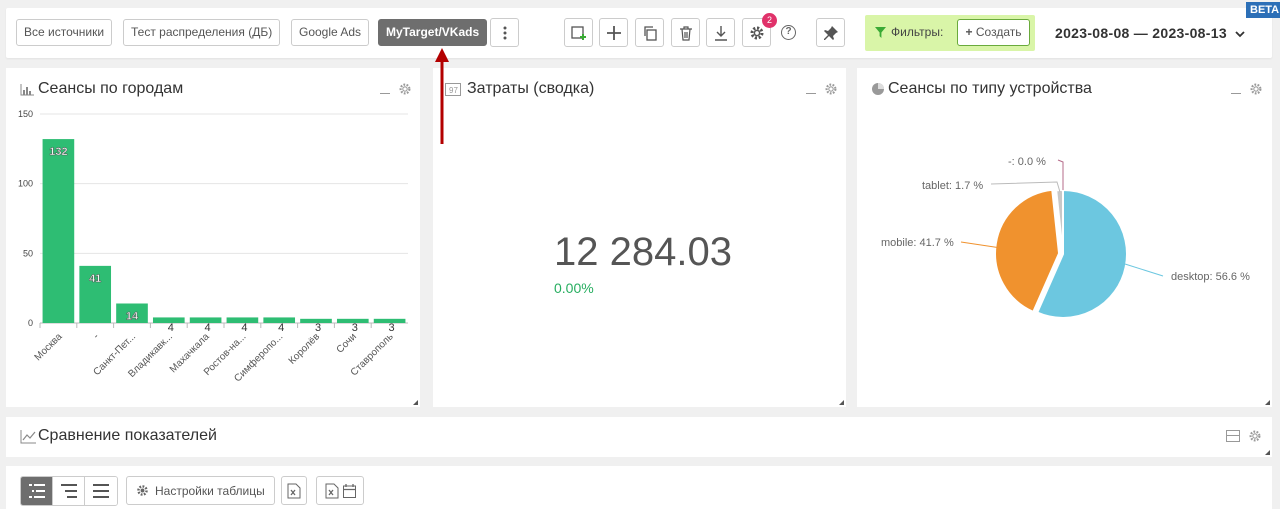 This screenshot has width=1280, height=509. Describe the element at coordinates (64, 32) in the screenshot. I see `source-all-button: Все источники` at that location.